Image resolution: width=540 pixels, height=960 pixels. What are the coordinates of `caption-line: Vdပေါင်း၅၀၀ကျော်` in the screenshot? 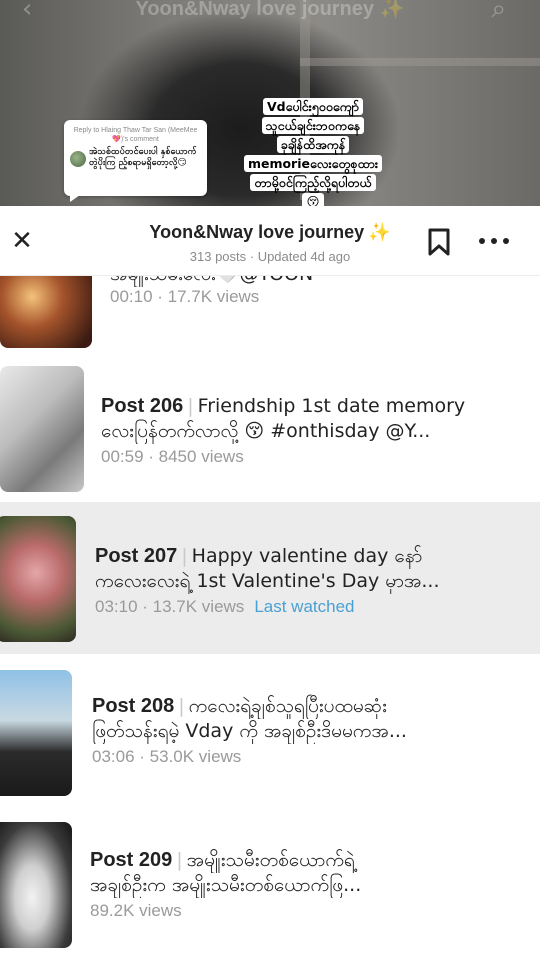 It's located at (313, 106).